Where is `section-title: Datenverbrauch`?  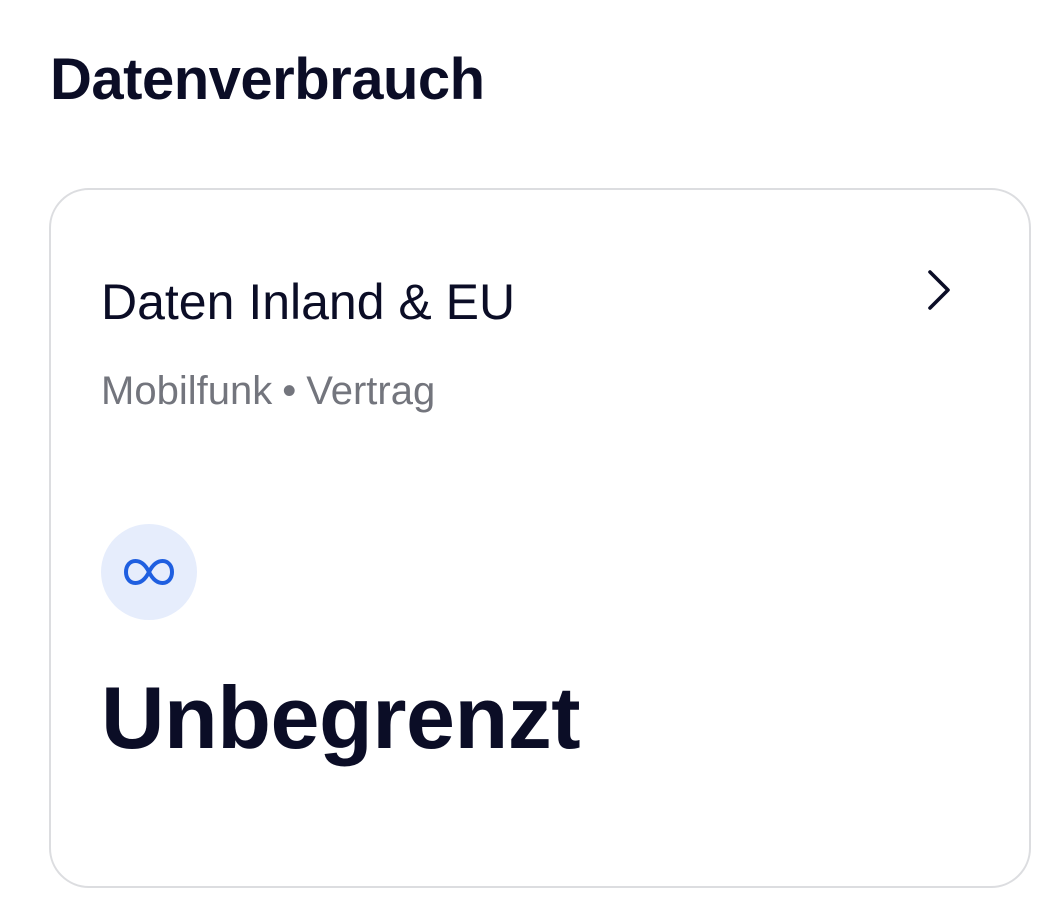 section-title: Datenverbrauch is located at coordinates (267, 79).